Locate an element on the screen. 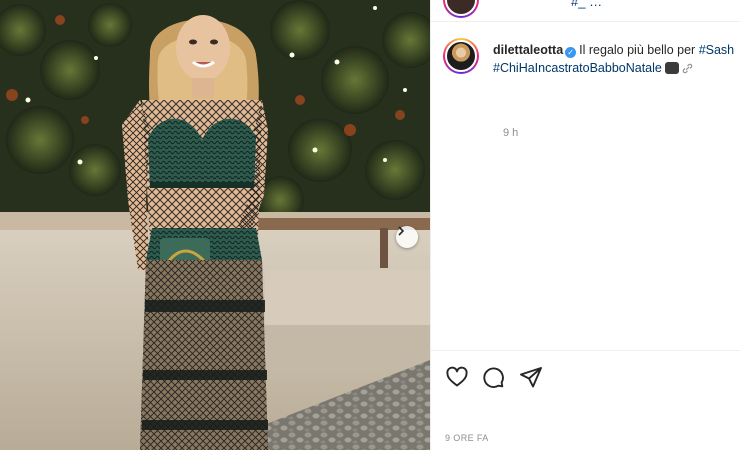  comment-bubble-icon is located at coordinates (493, 377).